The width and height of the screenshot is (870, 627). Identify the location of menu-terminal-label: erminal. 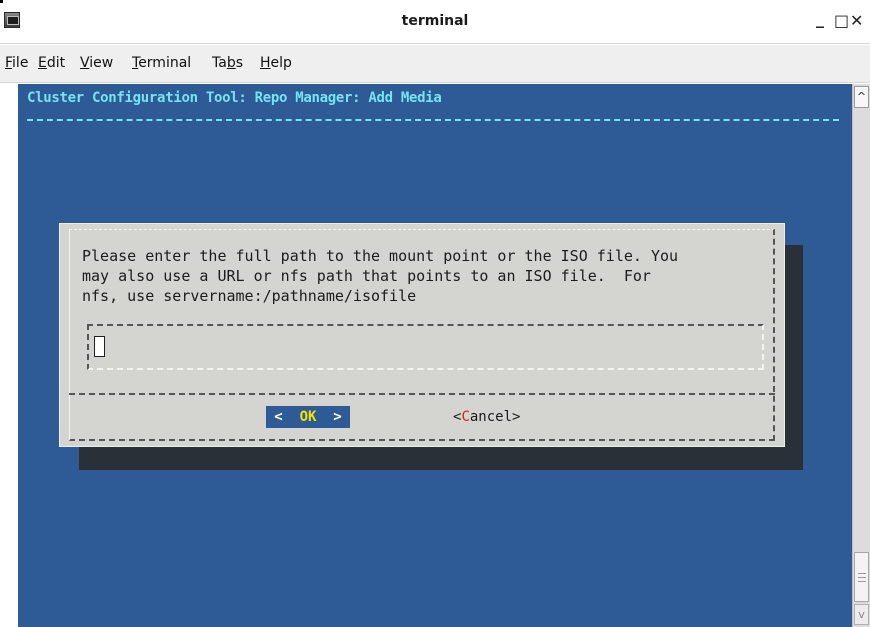
(165, 63).